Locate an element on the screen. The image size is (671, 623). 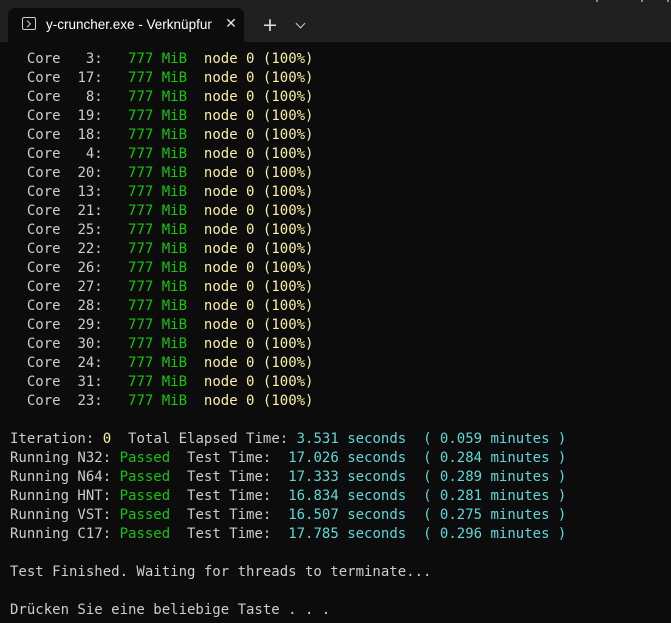
core-id: 20: is located at coordinates (90, 173).